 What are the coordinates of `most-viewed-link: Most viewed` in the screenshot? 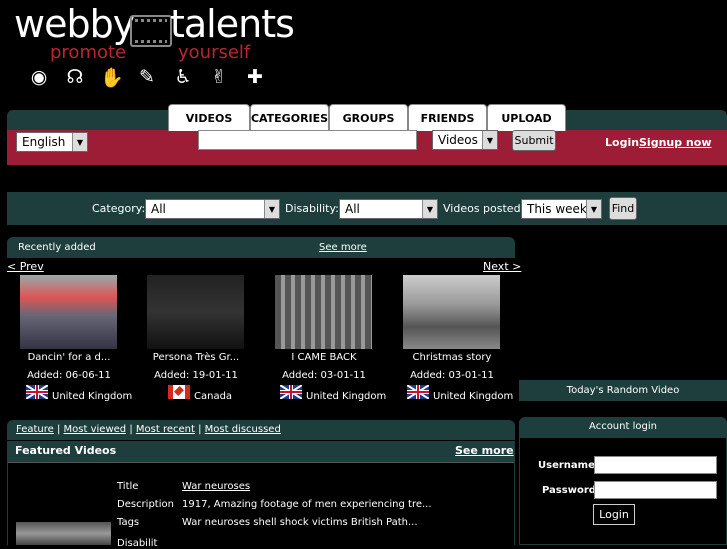 It's located at (95, 429).